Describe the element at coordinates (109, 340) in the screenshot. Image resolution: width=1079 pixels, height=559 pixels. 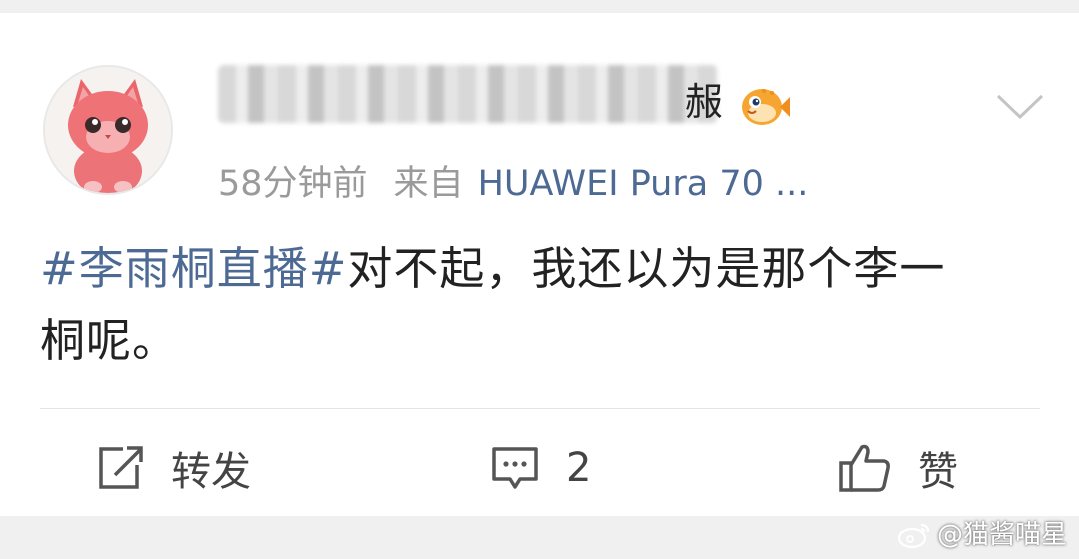
I see `post-text-line2: 桐呢。` at that location.